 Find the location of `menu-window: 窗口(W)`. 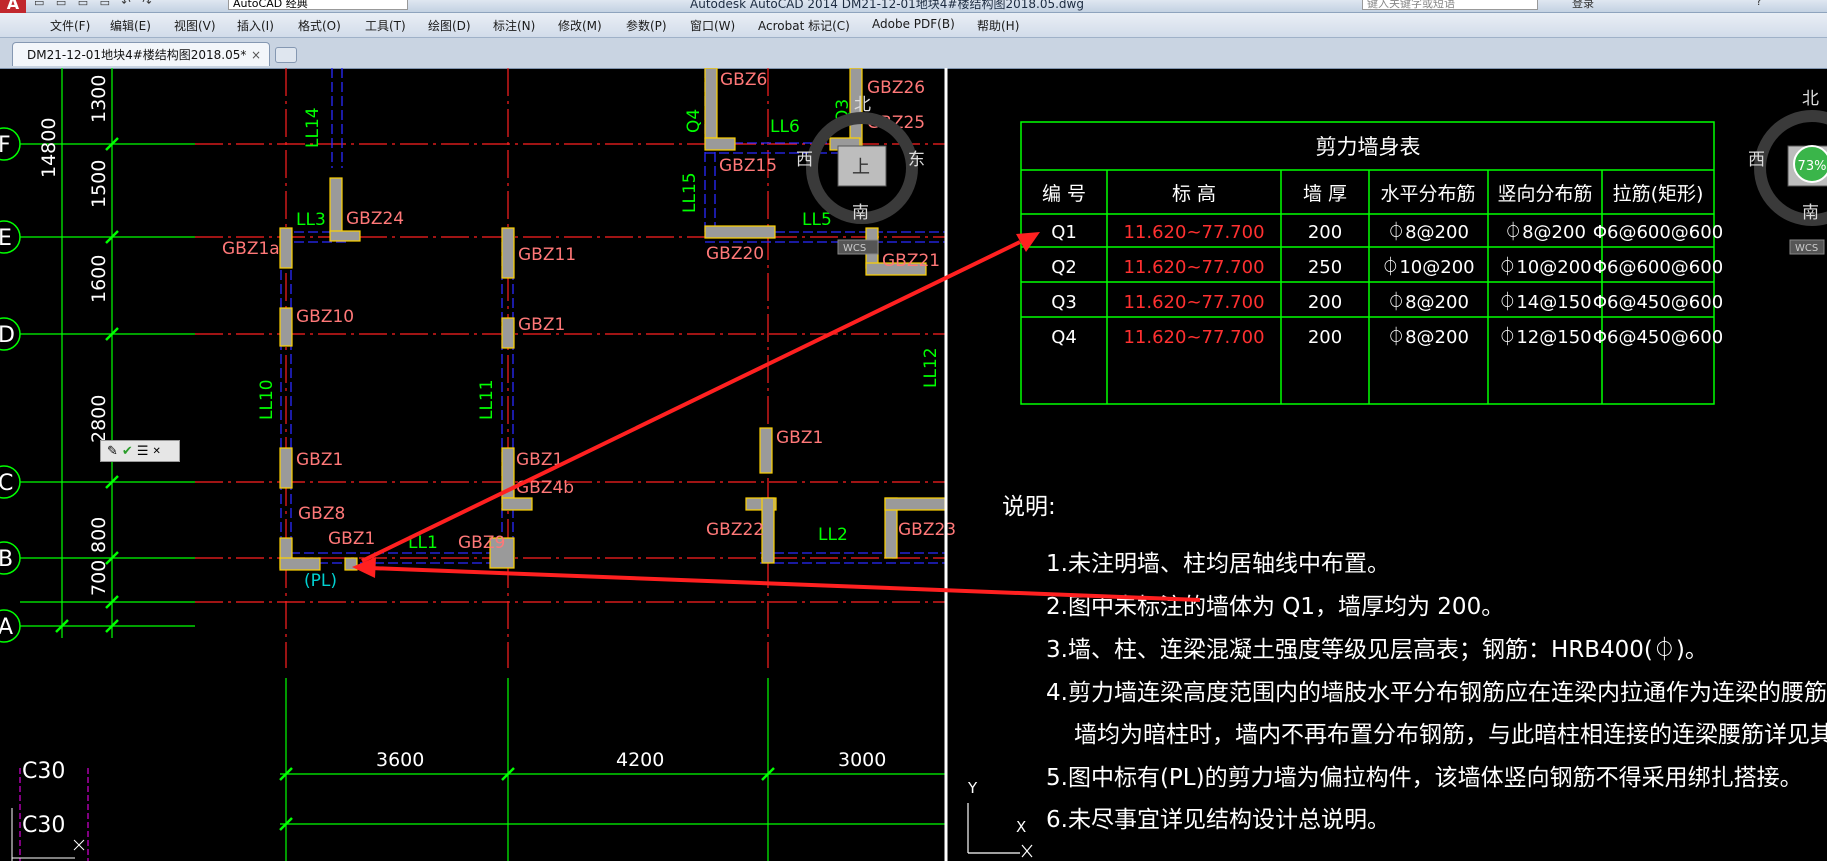

menu-window: 窗口(W) is located at coordinates (712, 25).